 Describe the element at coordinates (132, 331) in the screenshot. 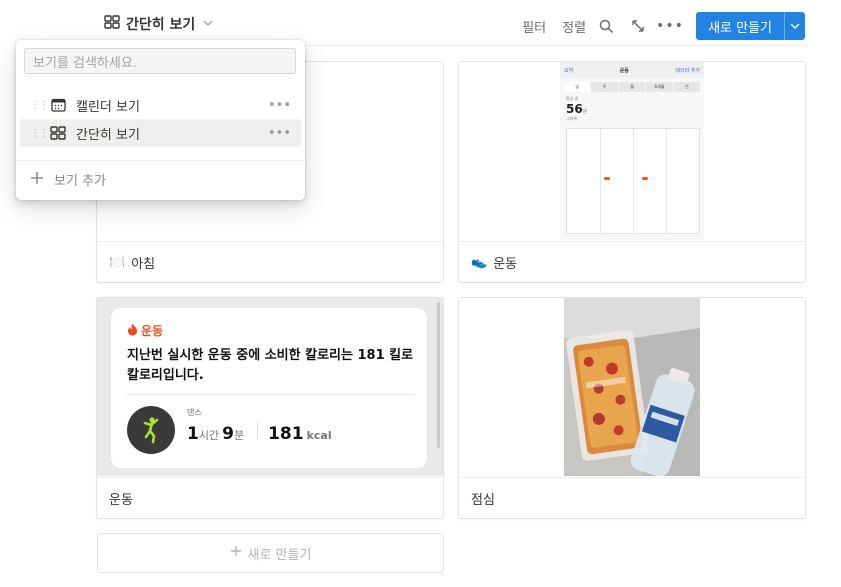

I see `flame-icon` at that location.